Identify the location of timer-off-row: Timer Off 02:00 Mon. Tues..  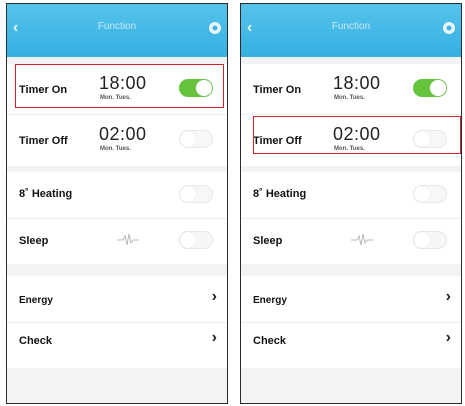
(117, 140).